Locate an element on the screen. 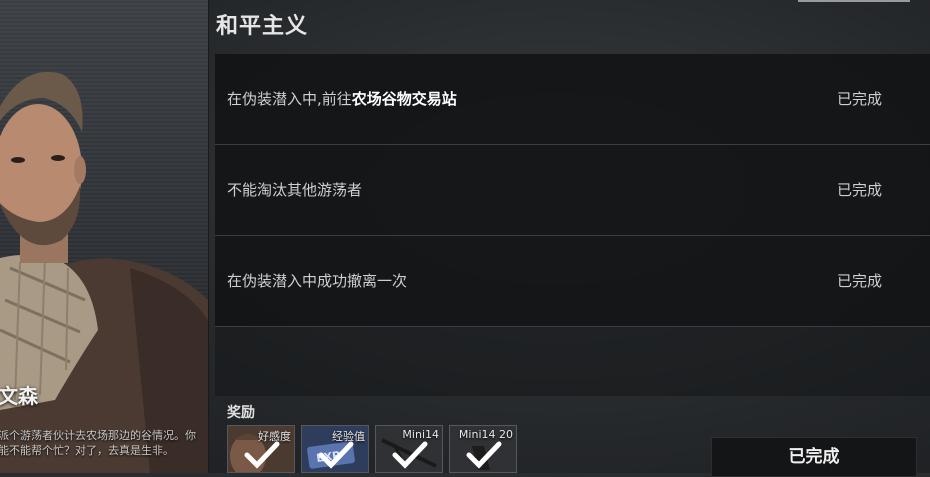  reward-mini14-magazine: Mini14 20 is located at coordinates (483, 449).